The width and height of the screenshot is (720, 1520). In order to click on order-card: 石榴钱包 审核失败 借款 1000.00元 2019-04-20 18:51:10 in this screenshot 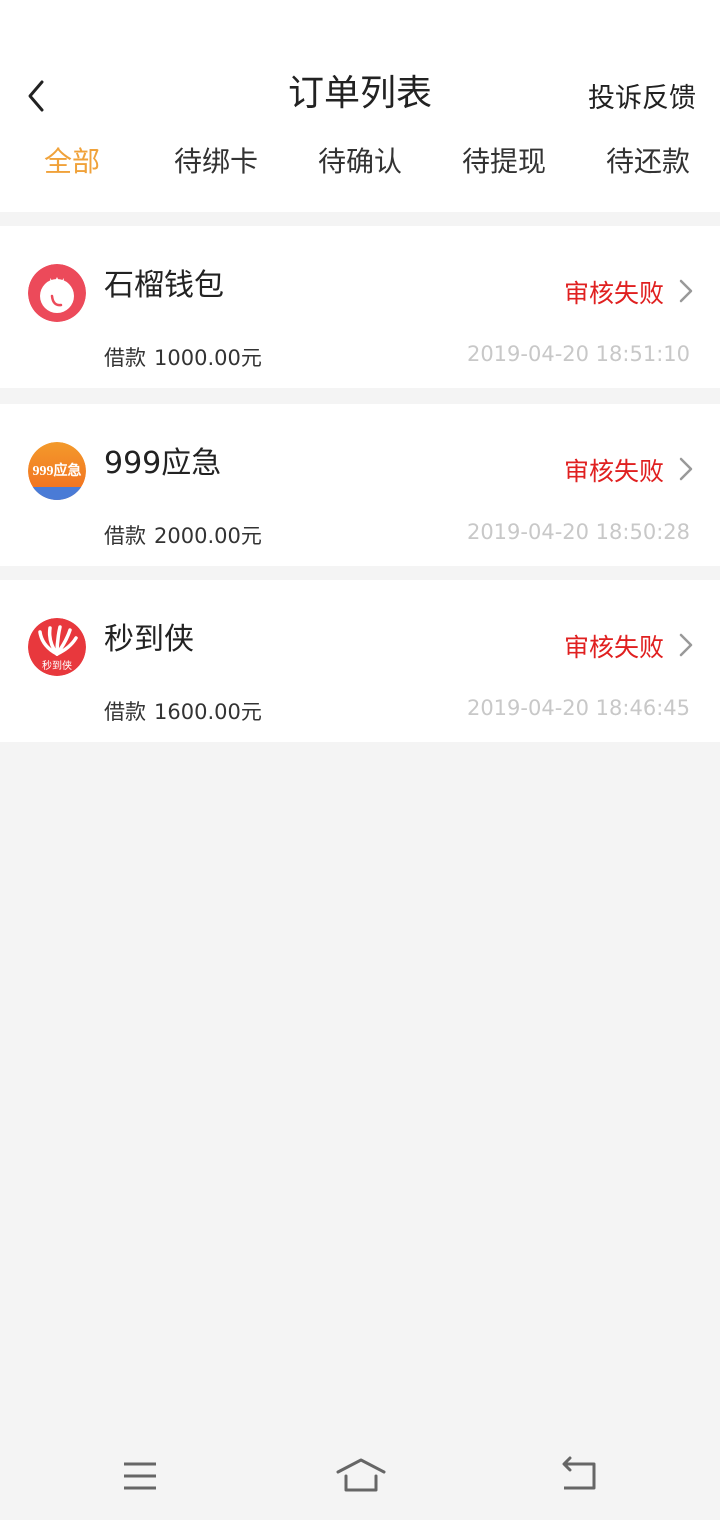, I will do `click(360, 307)`.